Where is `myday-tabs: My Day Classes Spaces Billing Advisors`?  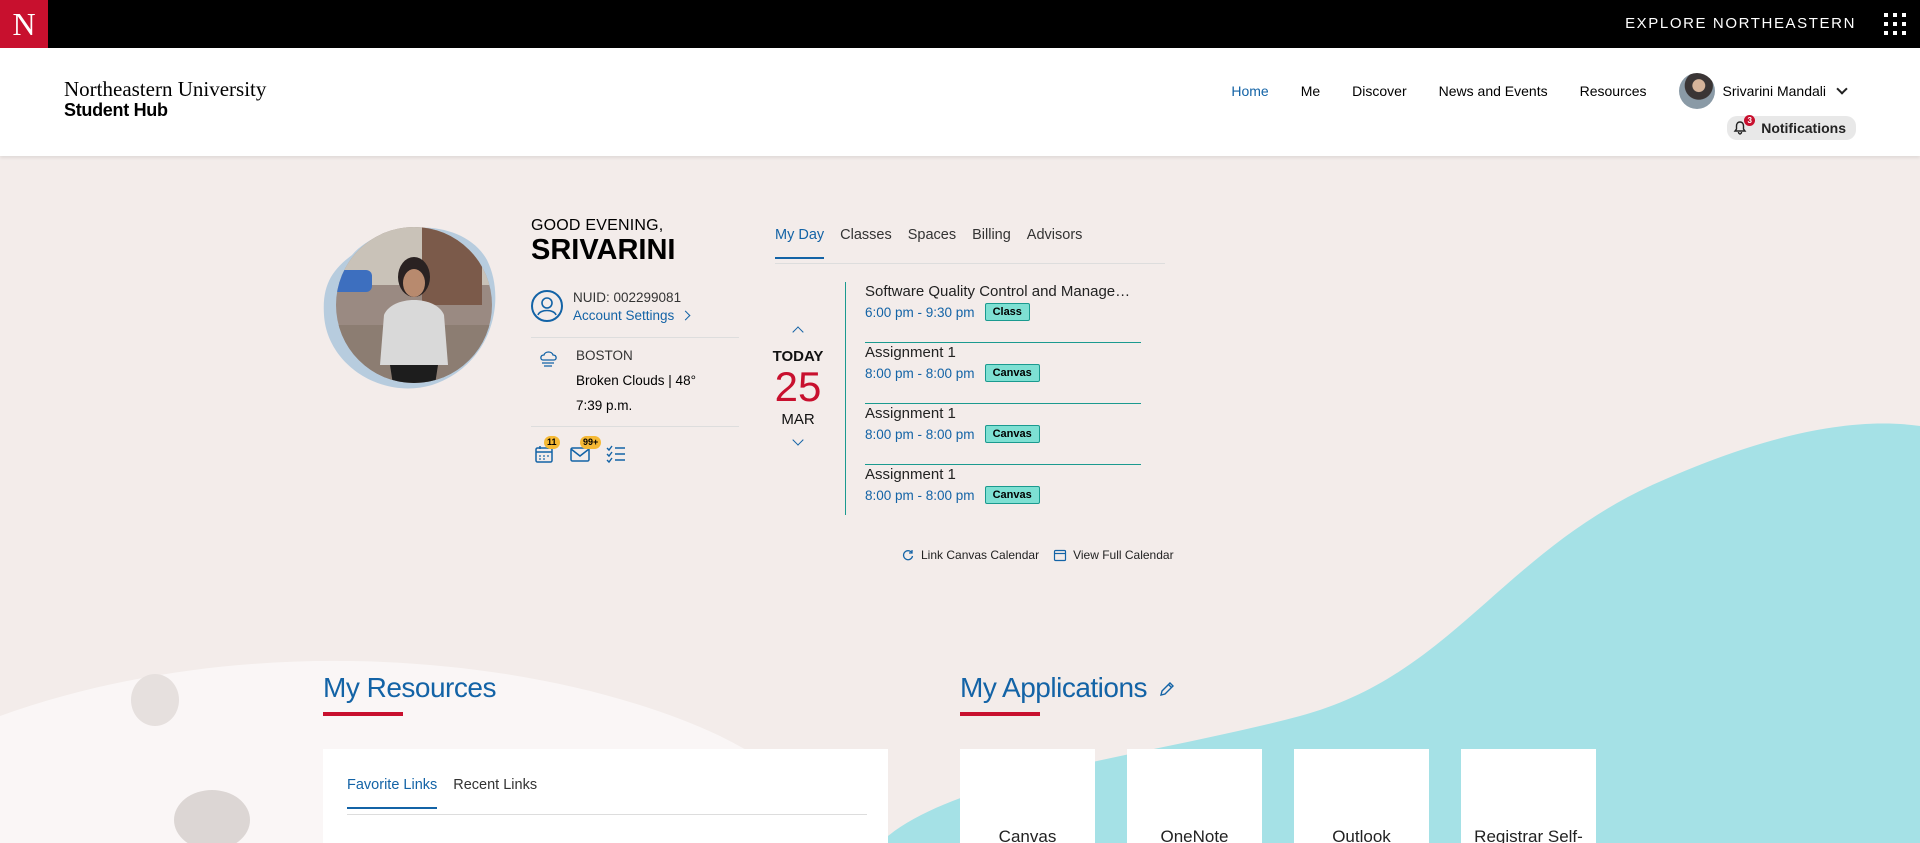 myday-tabs: My Day Classes Spaces Billing Advisors is located at coordinates (936, 243).